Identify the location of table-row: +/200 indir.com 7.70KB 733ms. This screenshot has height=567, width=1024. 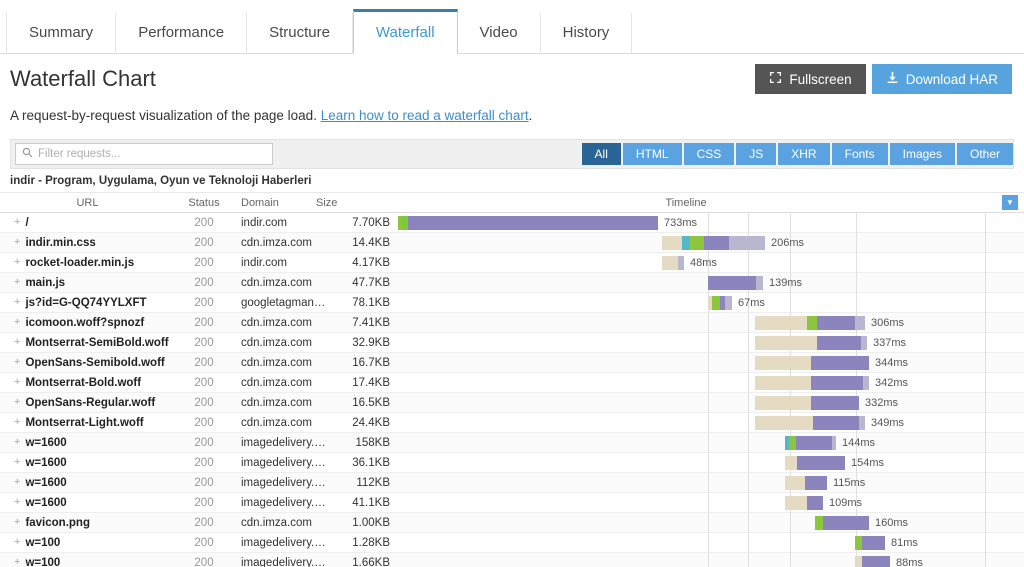
(512, 222).